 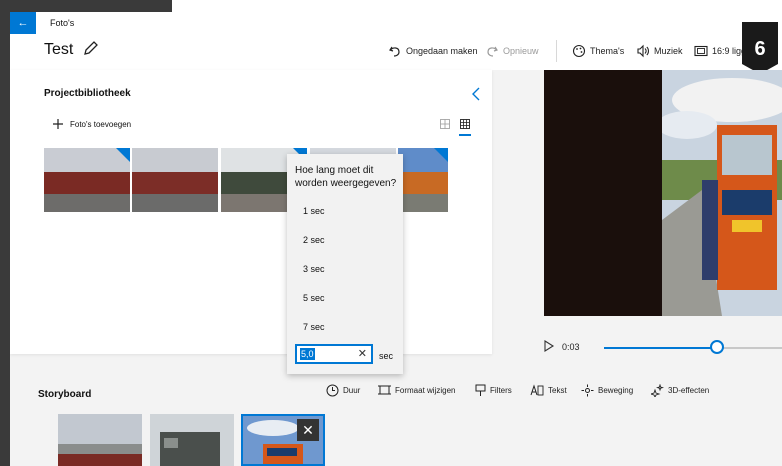 What do you see at coordinates (314, 298) in the screenshot?
I see `duration-option-5: 5 sec` at bounding box center [314, 298].